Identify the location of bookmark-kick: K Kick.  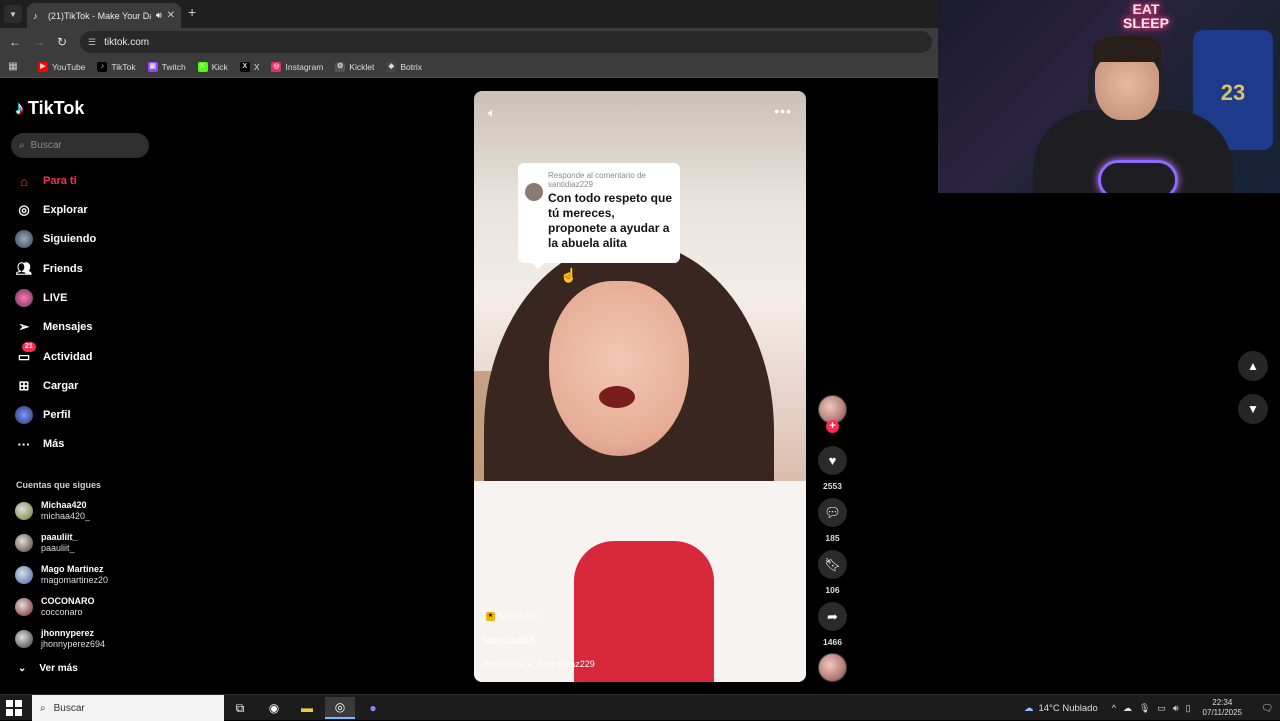
(212, 66).